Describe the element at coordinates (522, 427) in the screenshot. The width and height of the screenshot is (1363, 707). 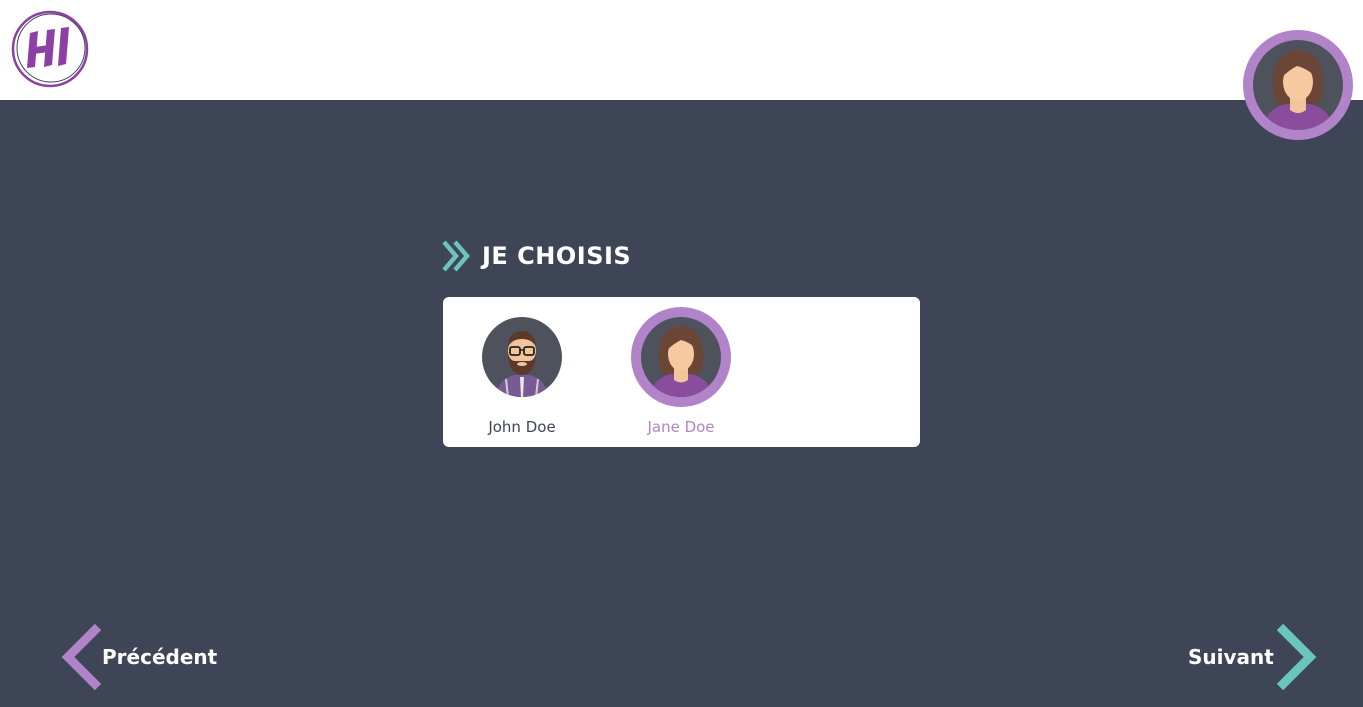
I see `person-name-john: John Doe` at that location.